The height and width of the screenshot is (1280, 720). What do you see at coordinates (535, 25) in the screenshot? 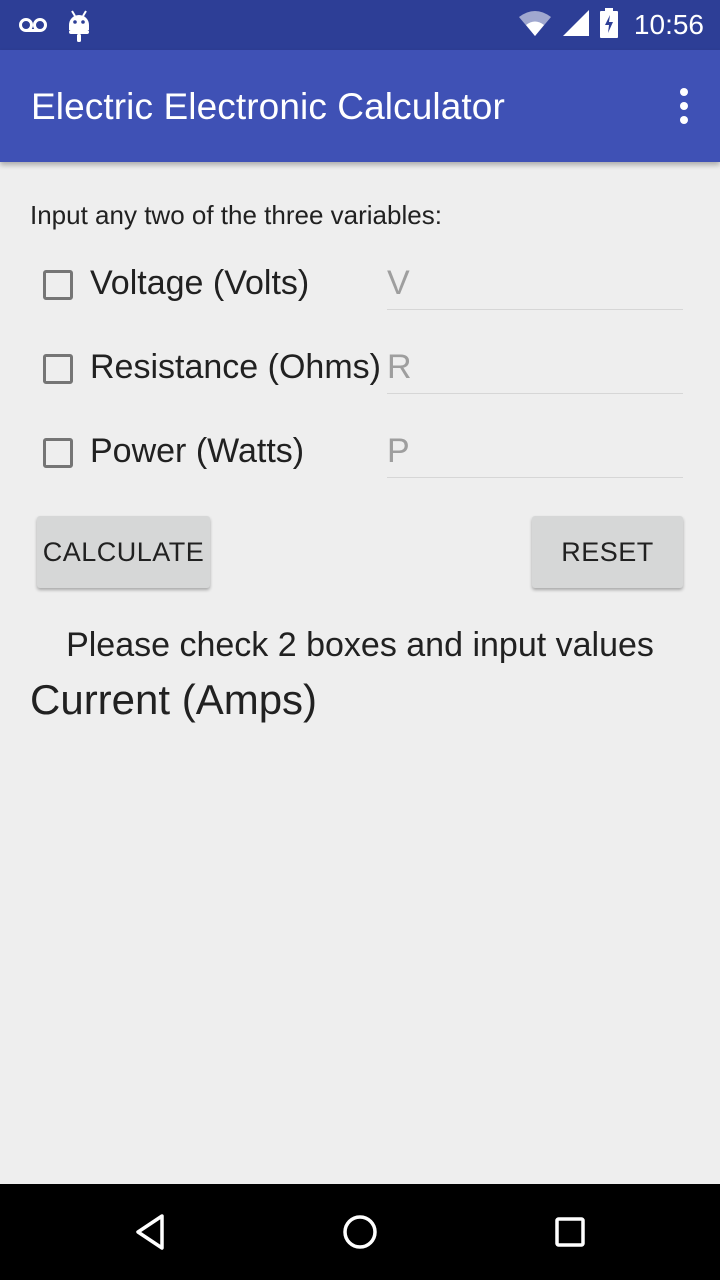
I see `wifi-icon` at bounding box center [535, 25].